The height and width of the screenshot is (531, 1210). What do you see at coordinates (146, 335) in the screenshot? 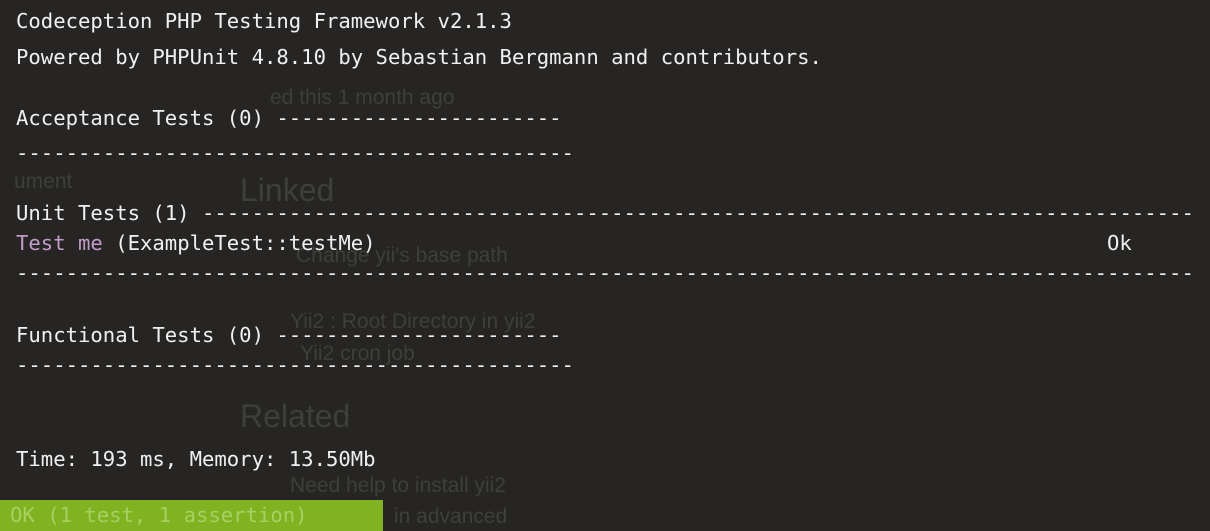
I see `functional-suite-title: Functional Tests (0)` at bounding box center [146, 335].